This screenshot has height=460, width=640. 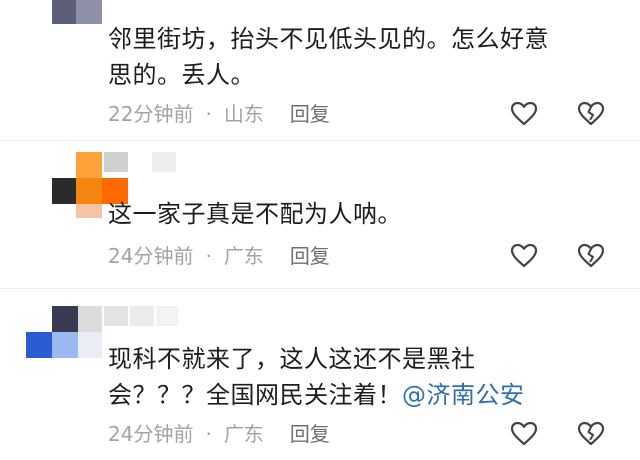 What do you see at coordinates (255, 214) in the screenshot?
I see `comment-text-line: 这一家子真是不配为人呐。` at bounding box center [255, 214].